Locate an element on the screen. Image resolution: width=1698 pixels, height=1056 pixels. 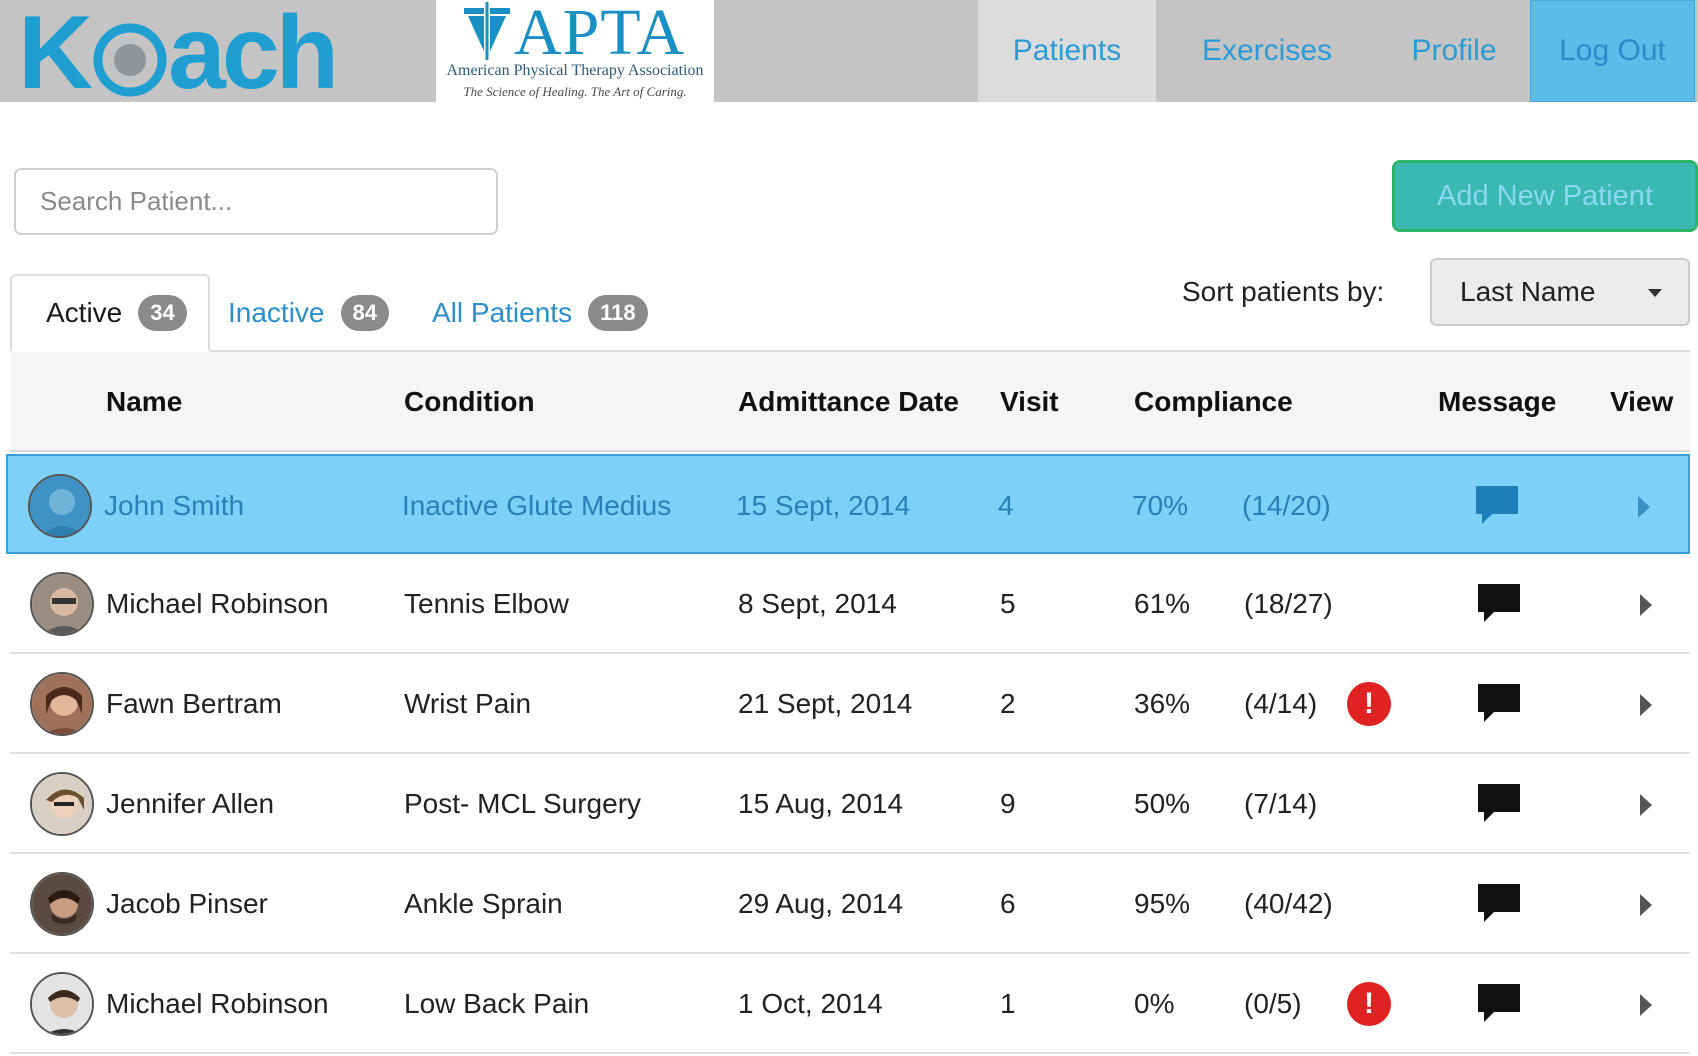
column-header-condition: Condition is located at coordinates (469, 402).